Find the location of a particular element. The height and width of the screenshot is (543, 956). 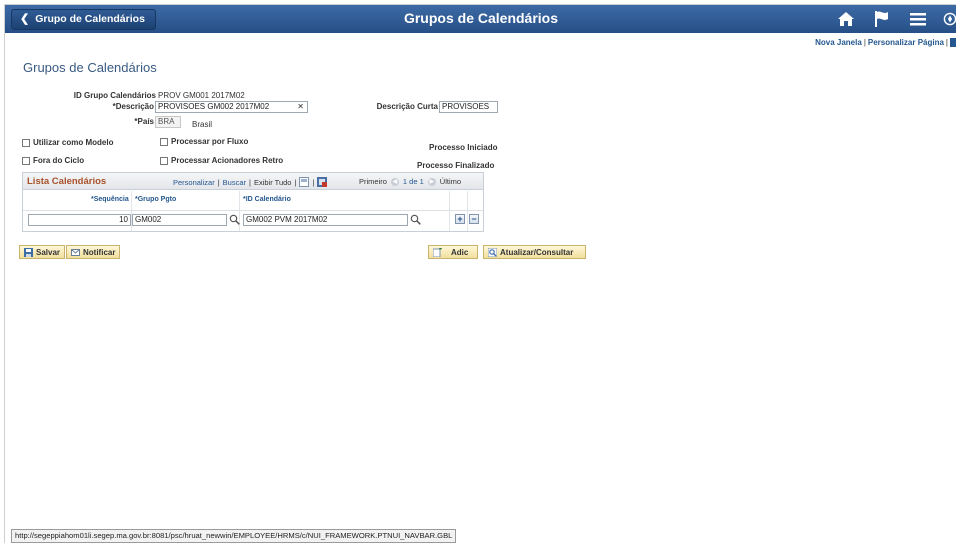

process-by-flow-checkbox: Processar por Fluxo is located at coordinates (204, 141).